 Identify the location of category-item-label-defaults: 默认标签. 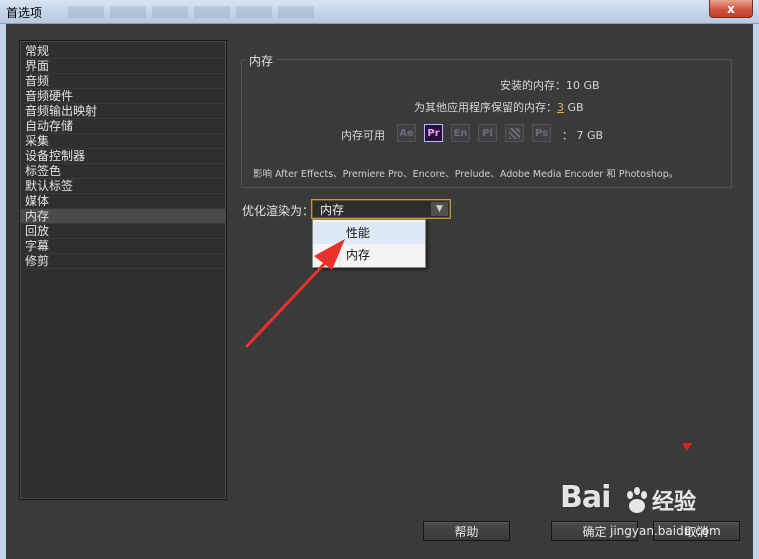
(123, 186).